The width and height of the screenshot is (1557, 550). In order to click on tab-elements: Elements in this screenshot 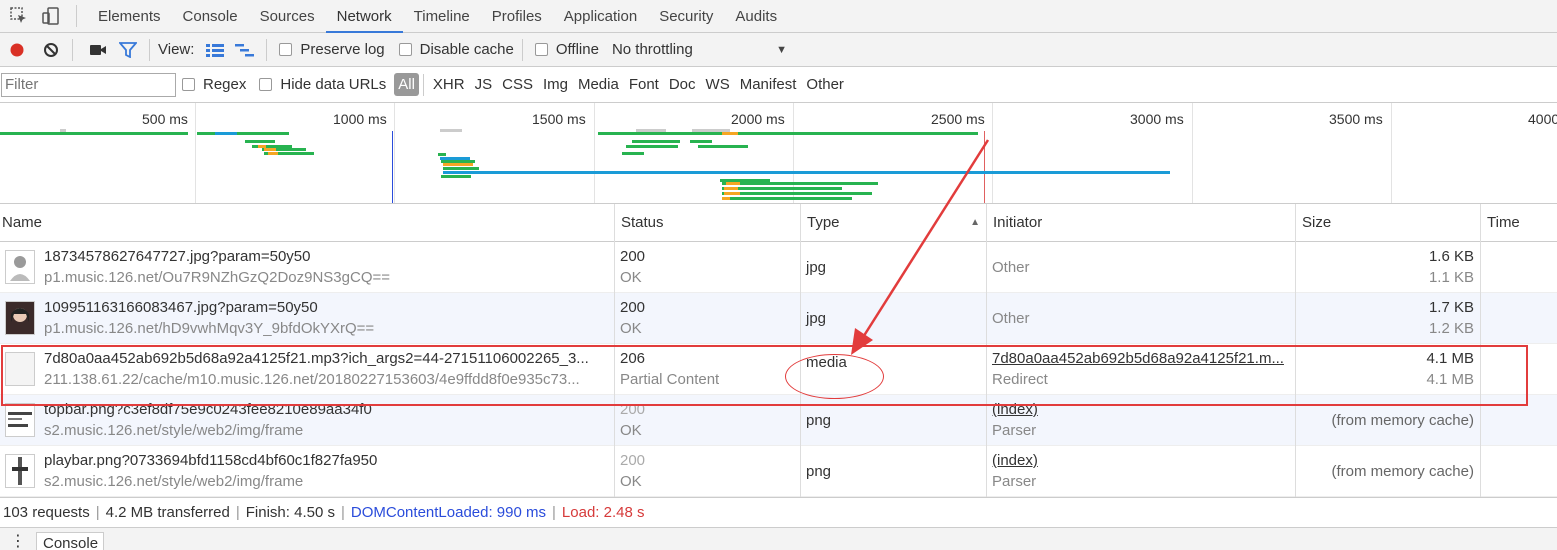, I will do `click(129, 16)`.